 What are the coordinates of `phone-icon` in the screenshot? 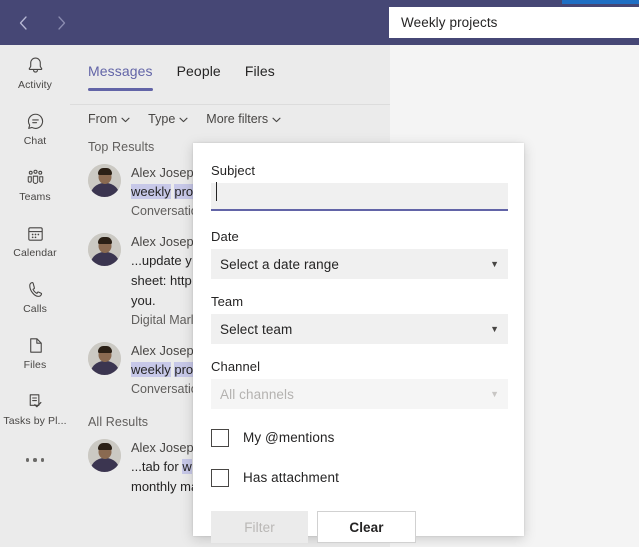 It's located at (35, 289).